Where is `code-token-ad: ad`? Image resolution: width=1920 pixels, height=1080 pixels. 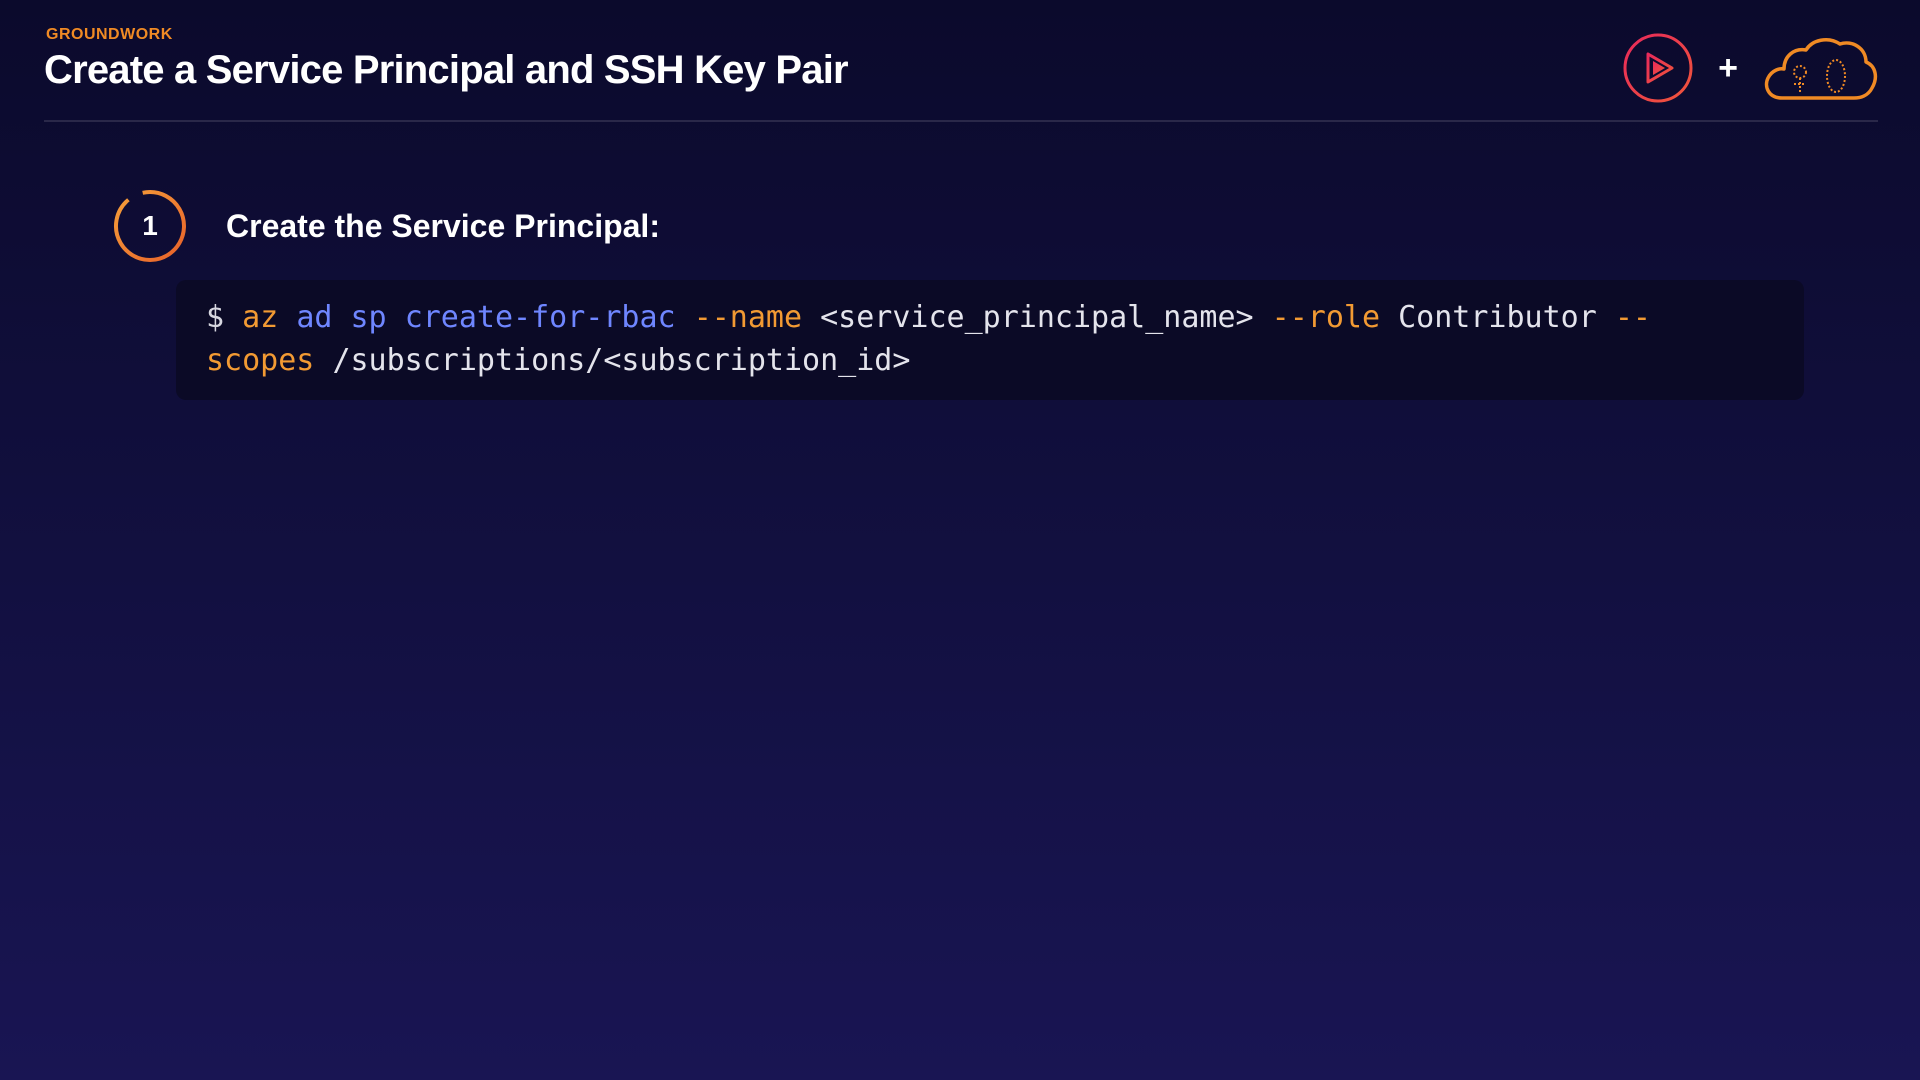 code-token-ad: ad is located at coordinates (314, 317).